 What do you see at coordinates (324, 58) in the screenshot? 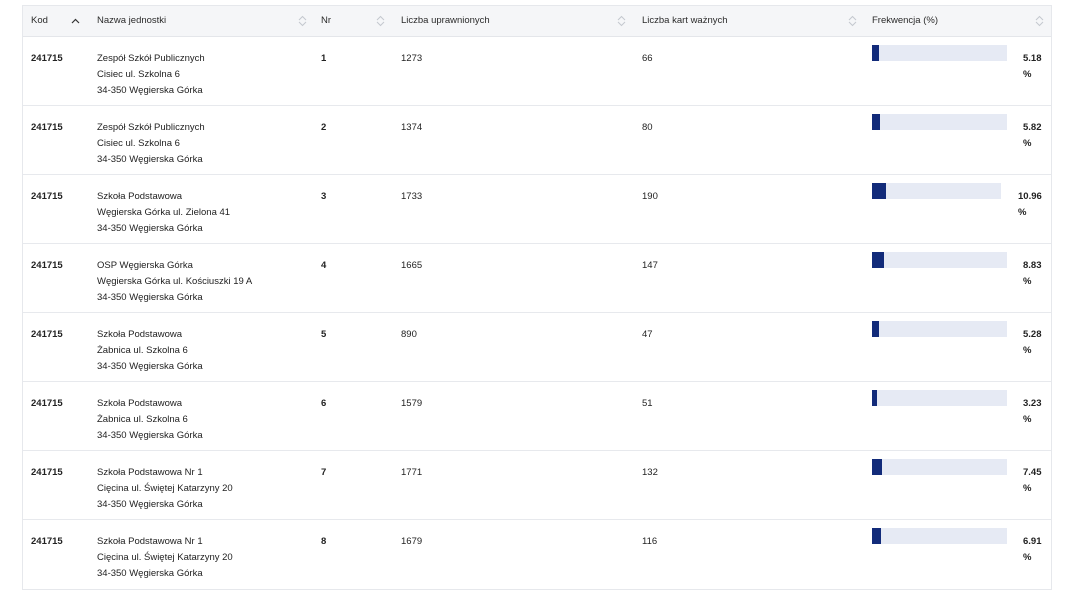
I see `cell-nr: 1` at bounding box center [324, 58].